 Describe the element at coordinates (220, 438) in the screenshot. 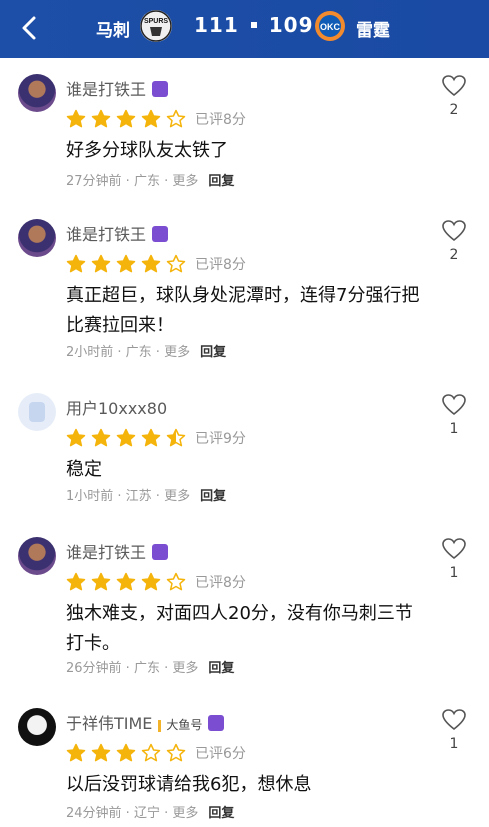

I see `rating-text: 已评9分` at that location.